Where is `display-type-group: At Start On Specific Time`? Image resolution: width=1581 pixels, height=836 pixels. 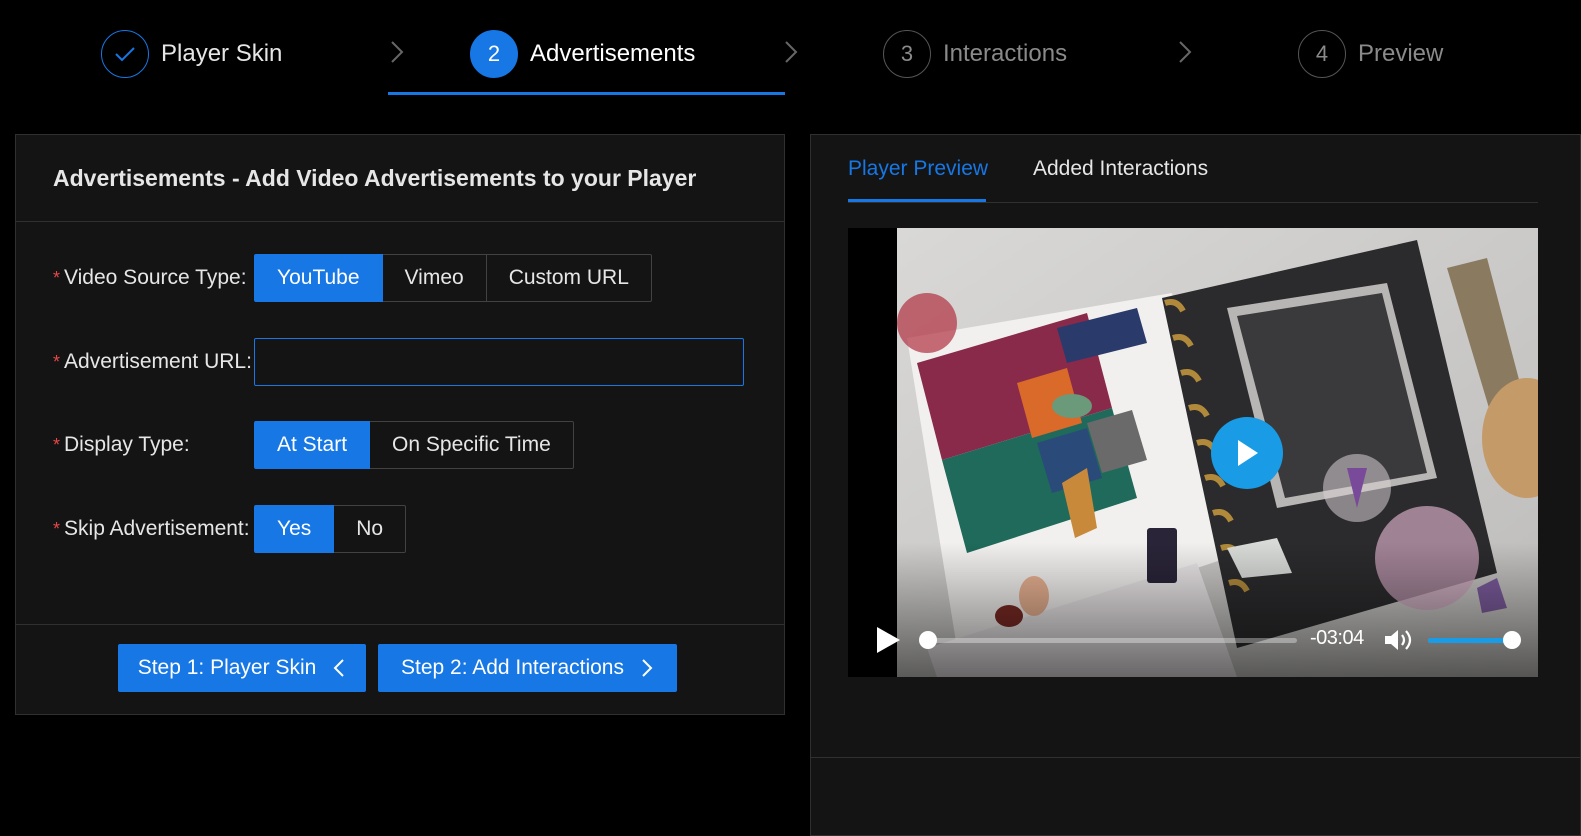 display-type-group: At Start On Specific Time is located at coordinates (414, 445).